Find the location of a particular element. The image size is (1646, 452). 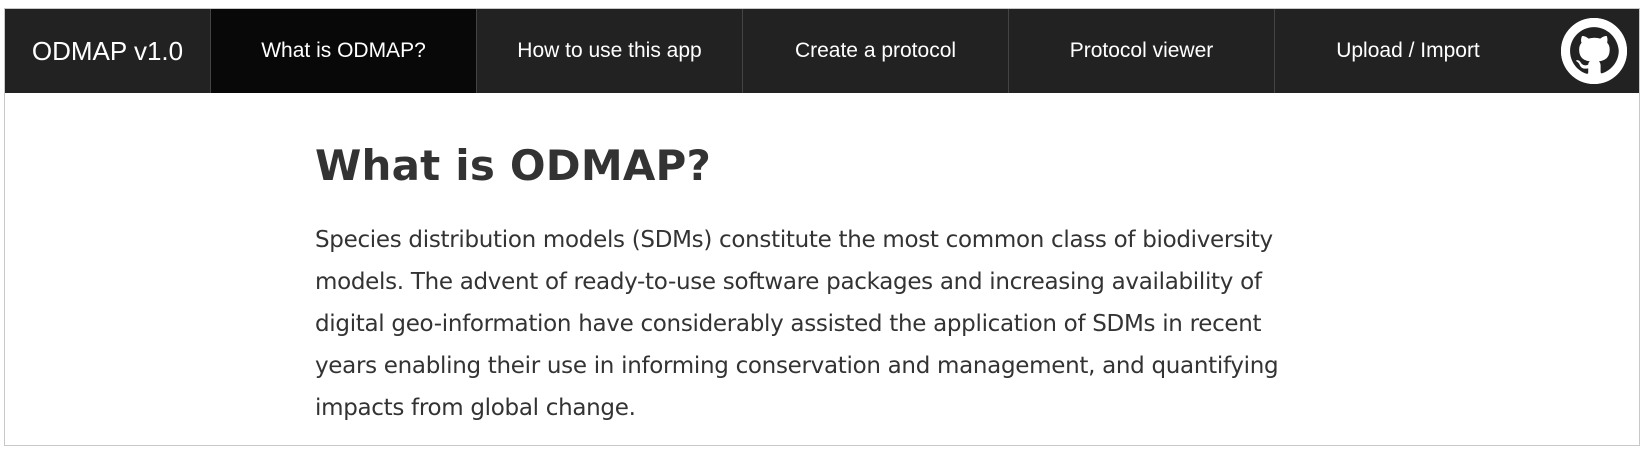

page-title: What is ODMAP? is located at coordinates (513, 165).